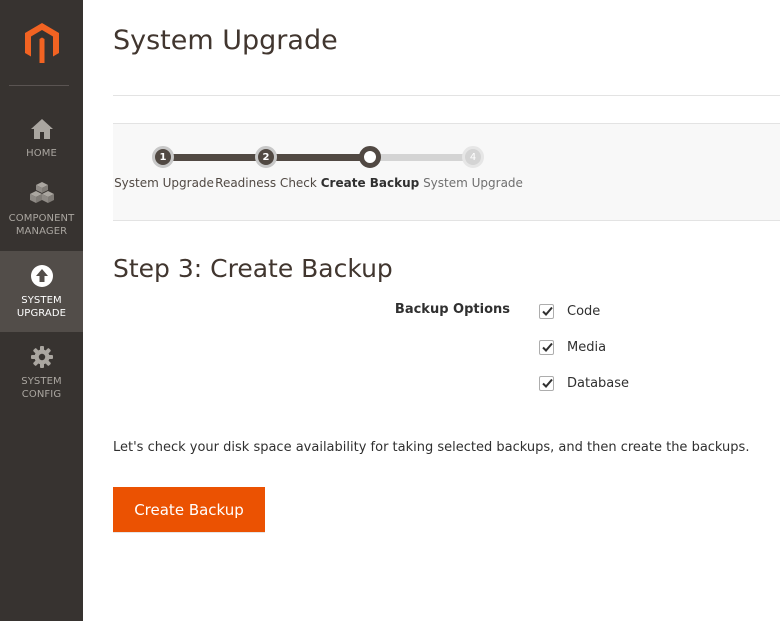  Describe the element at coordinates (584, 311) in the screenshot. I see `option-label: Code` at that location.